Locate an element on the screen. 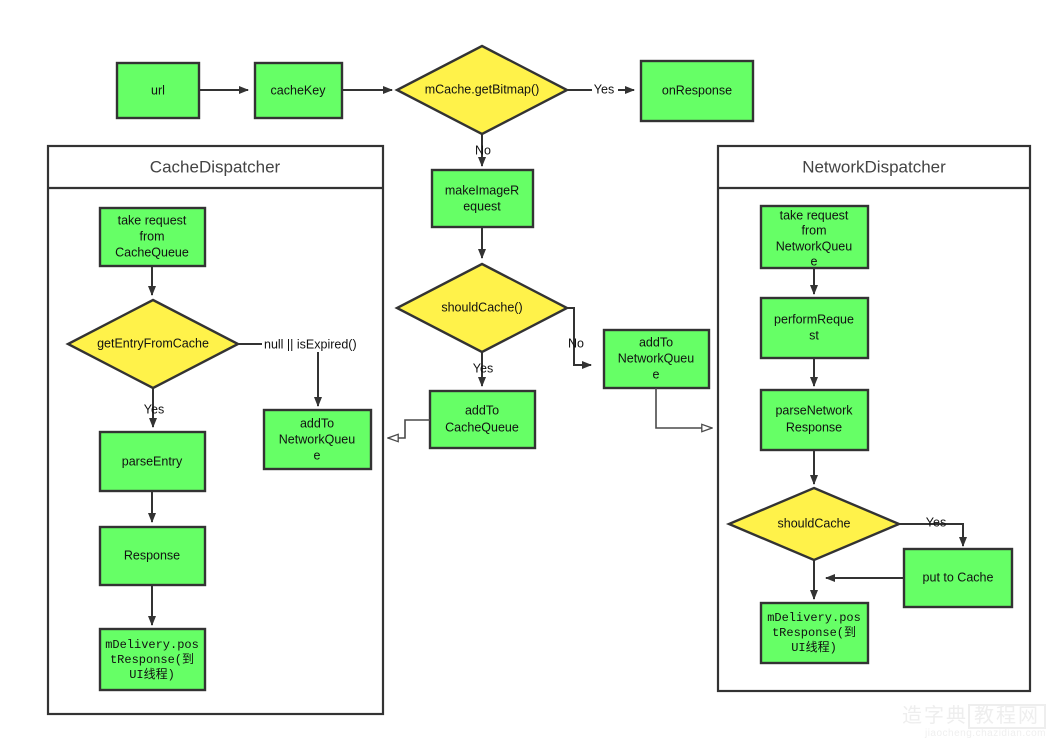 The width and height of the screenshot is (1062, 747). node-take-request-cache-line1: take request is located at coordinates (152, 220).